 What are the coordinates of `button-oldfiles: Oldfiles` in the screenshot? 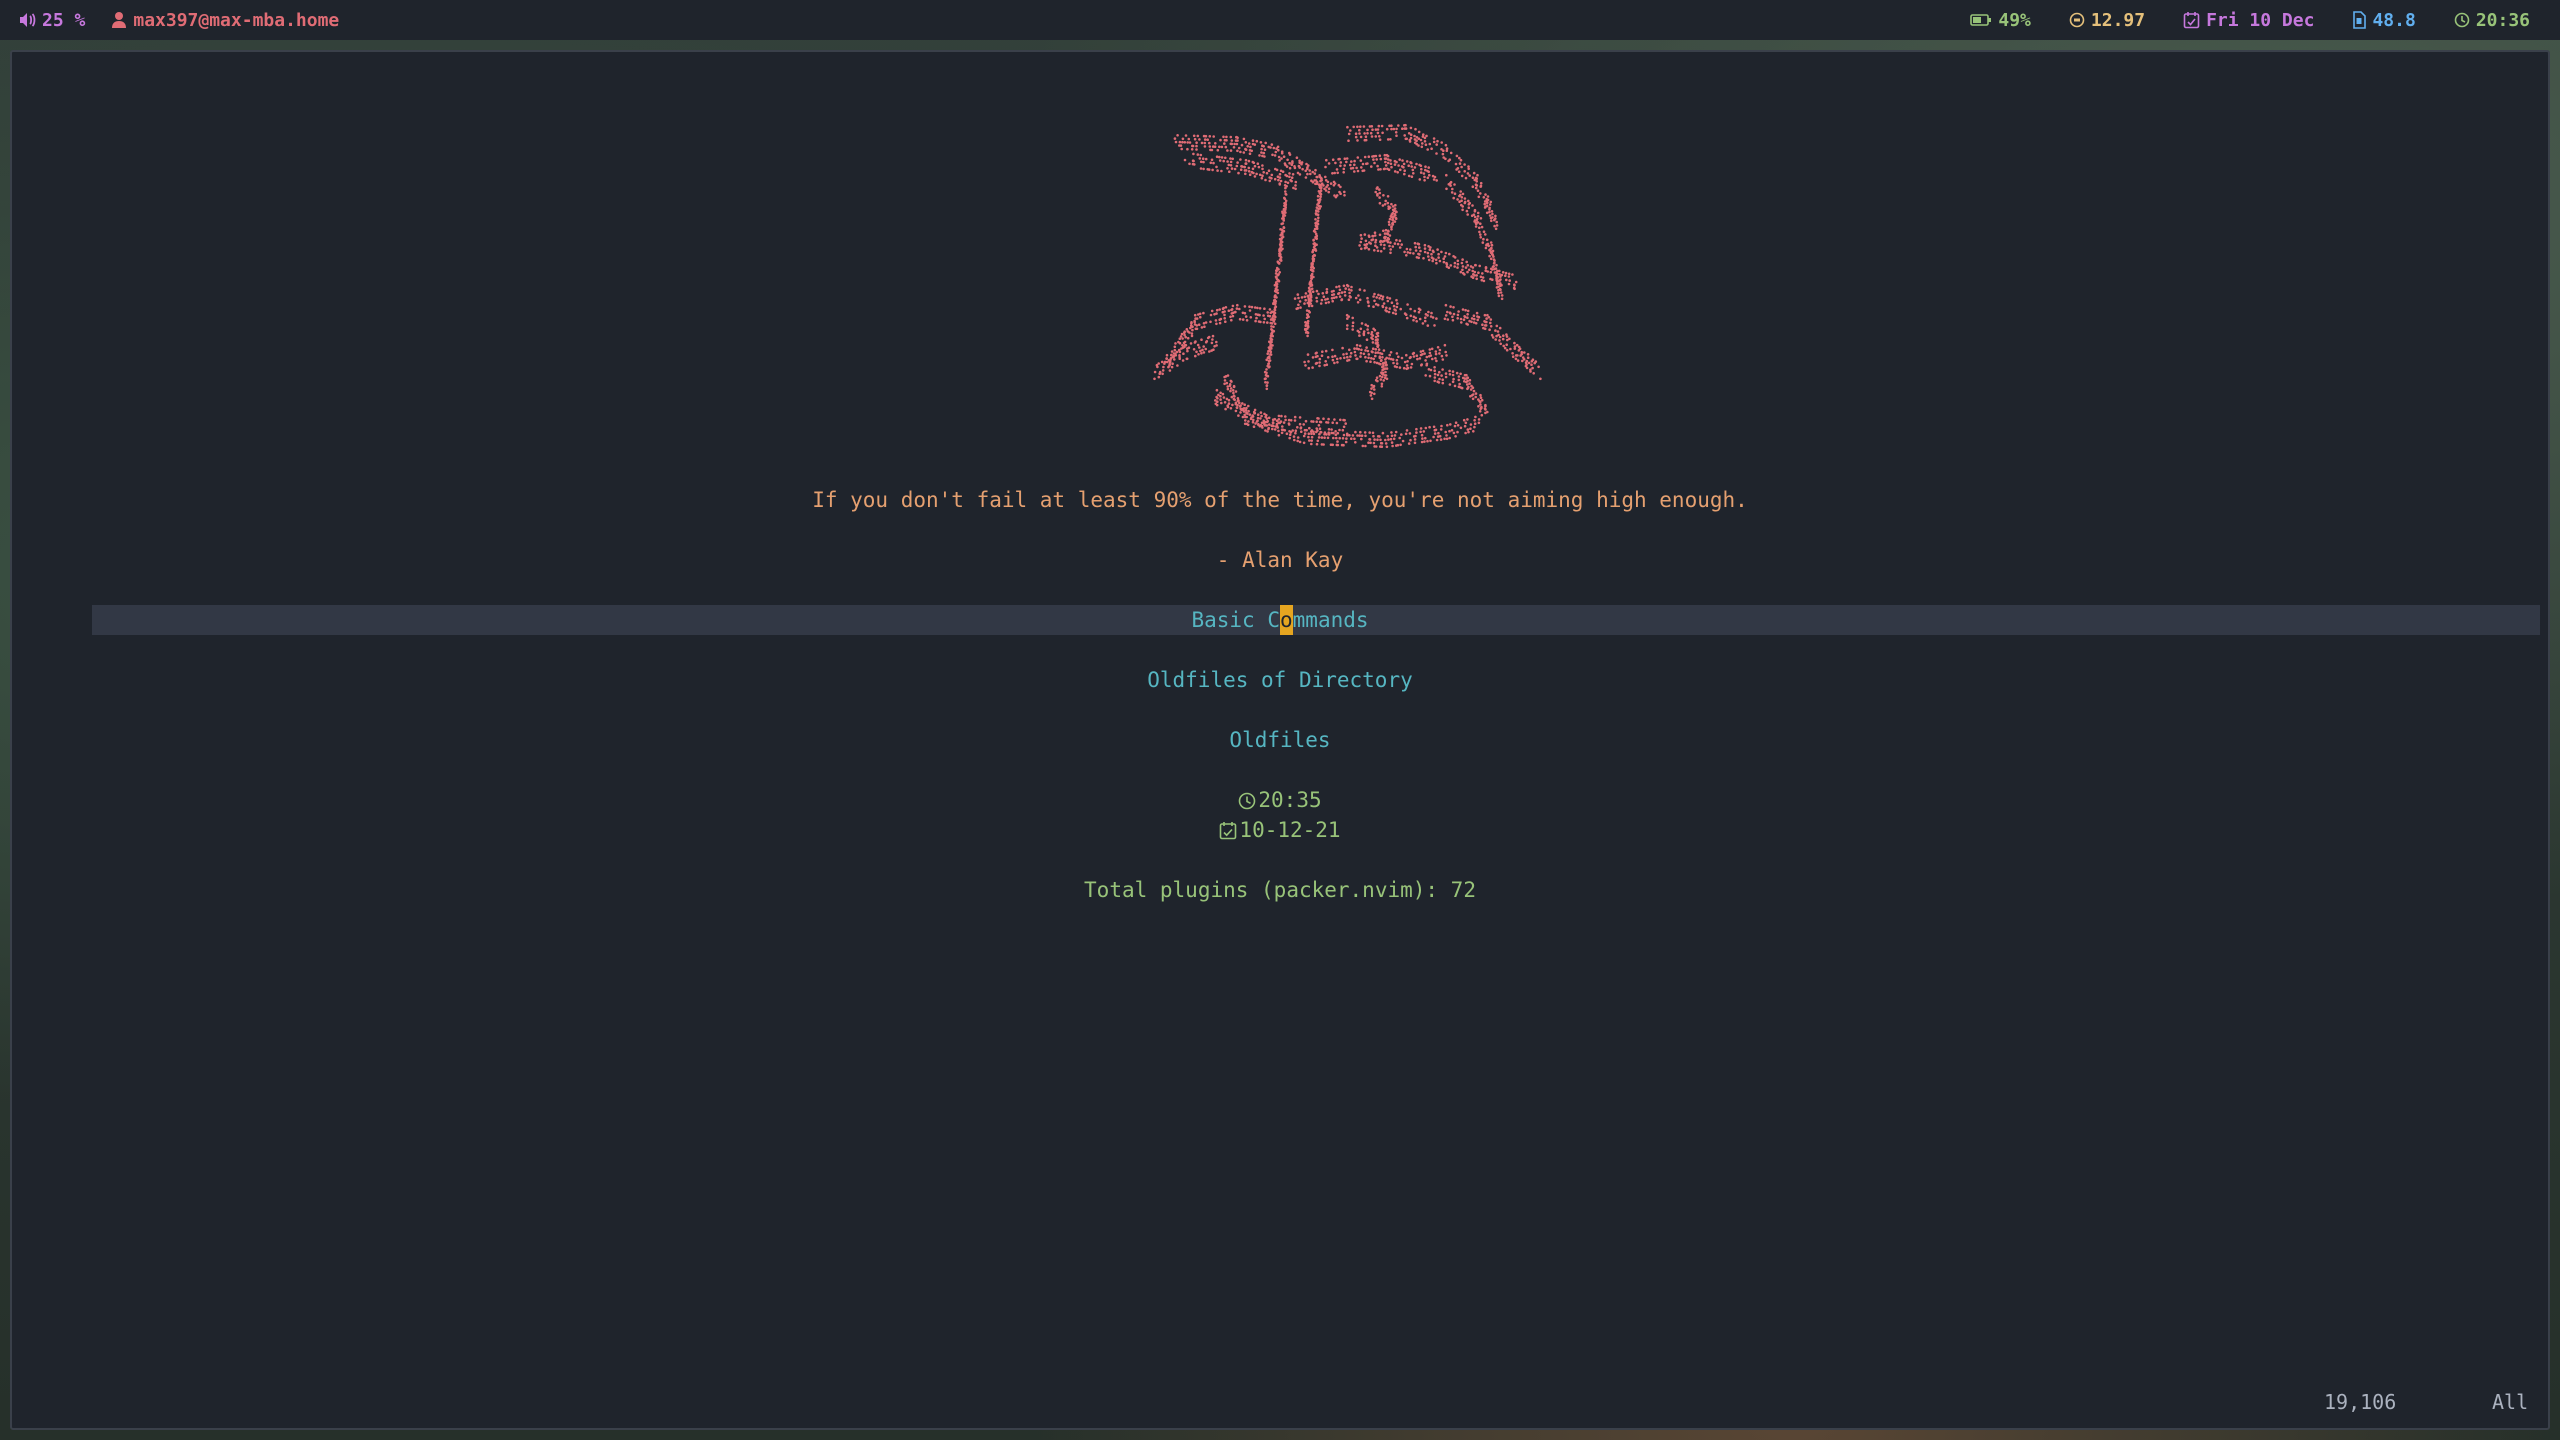 It's located at (1280, 740).